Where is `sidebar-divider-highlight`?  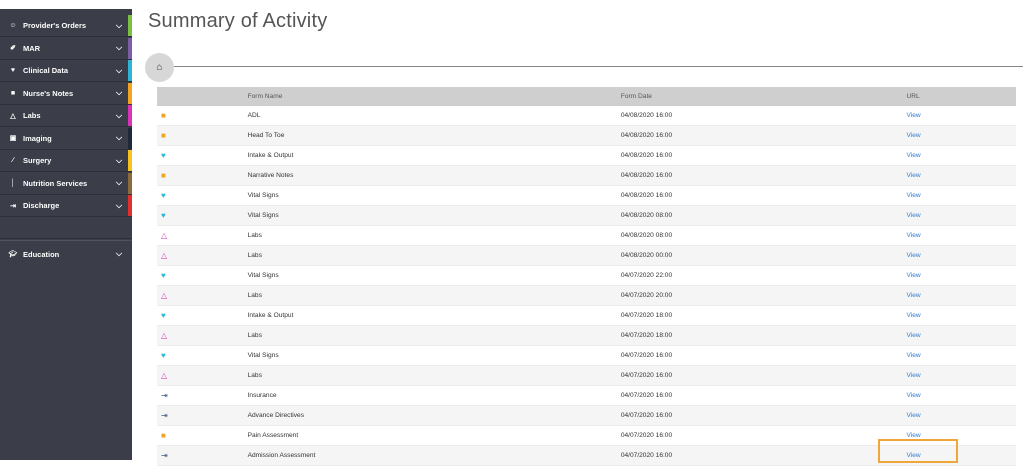
sidebar-divider-highlight is located at coordinates (66, 240).